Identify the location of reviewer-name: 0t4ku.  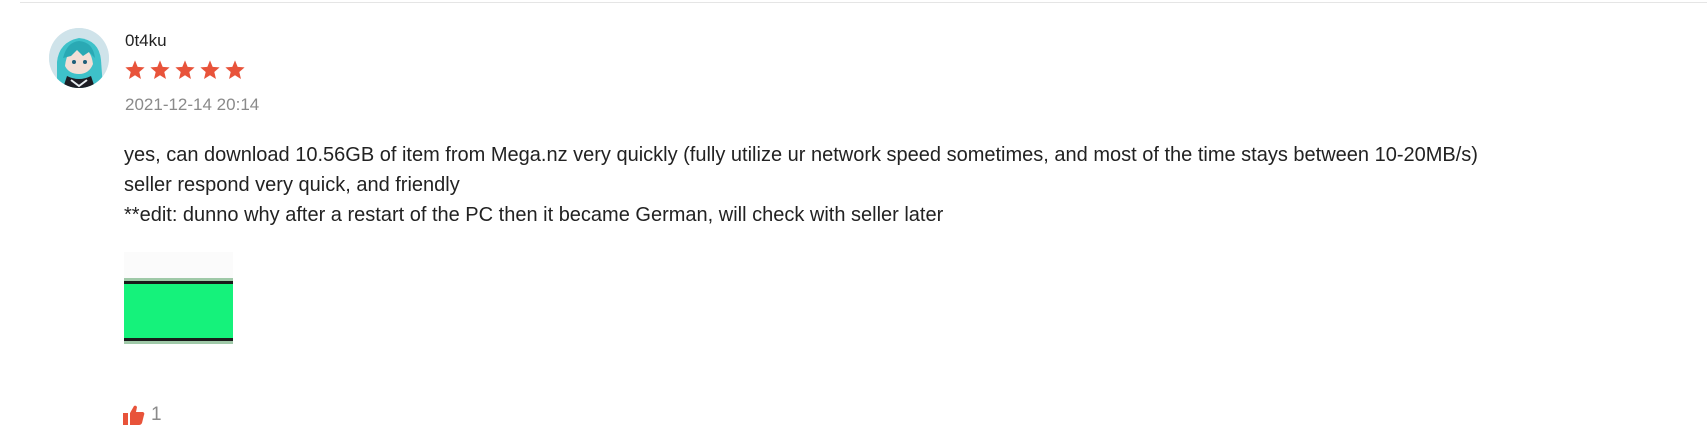
(146, 41).